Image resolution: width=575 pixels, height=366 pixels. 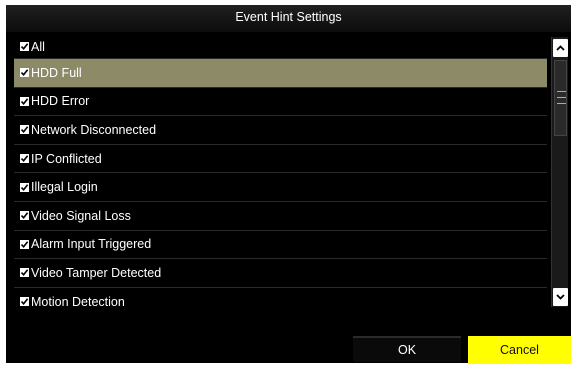 What do you see at coordinates (64, 187) in the screenshot?
I see `list-item-label: Illegal Login` at bounding box center [64, 187].